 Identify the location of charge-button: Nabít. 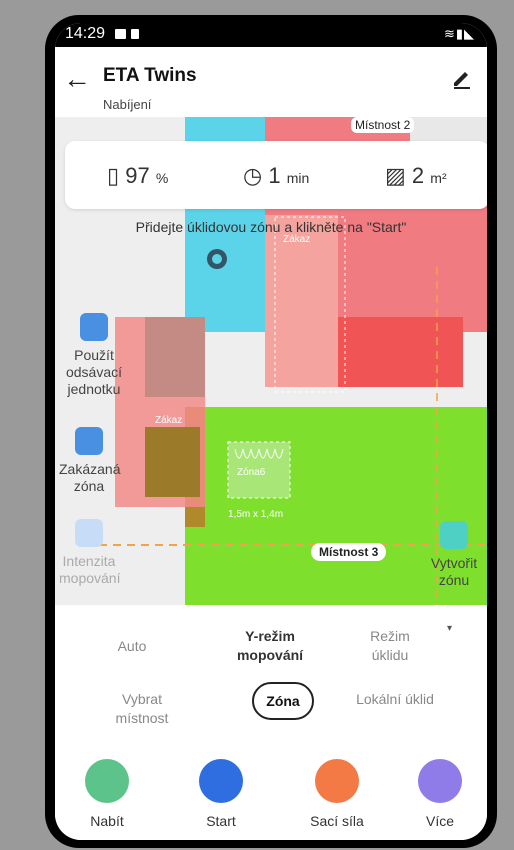
(107, 794).